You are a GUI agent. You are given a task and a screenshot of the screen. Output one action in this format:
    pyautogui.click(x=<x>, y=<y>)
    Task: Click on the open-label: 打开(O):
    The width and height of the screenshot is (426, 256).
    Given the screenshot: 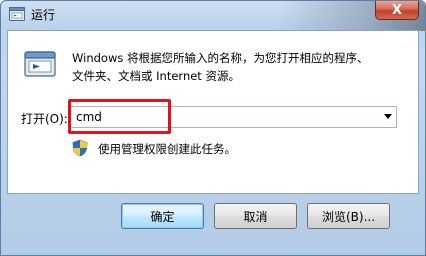 What is the action you would take?
    pyautogui.click(x=44, y=119)
    